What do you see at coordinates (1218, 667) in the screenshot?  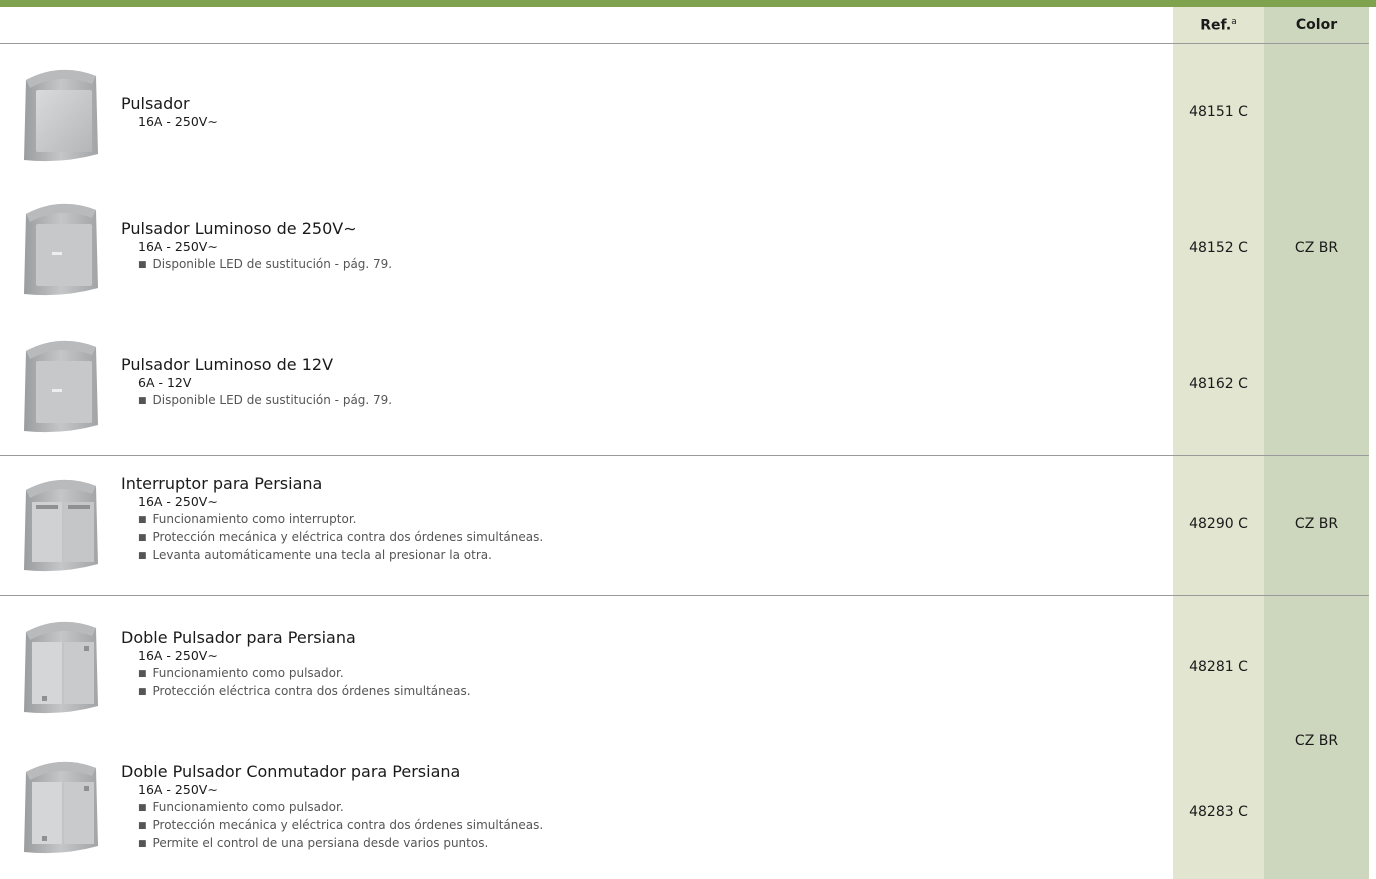 I see `product-ref: 48281 C` at bounding box center [1218, 667].